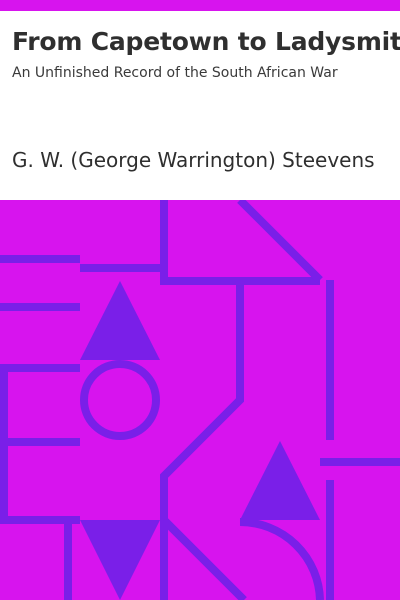 This screenshot has height=600, width=400. I want to click on top-color-strip, so click(200, 5).